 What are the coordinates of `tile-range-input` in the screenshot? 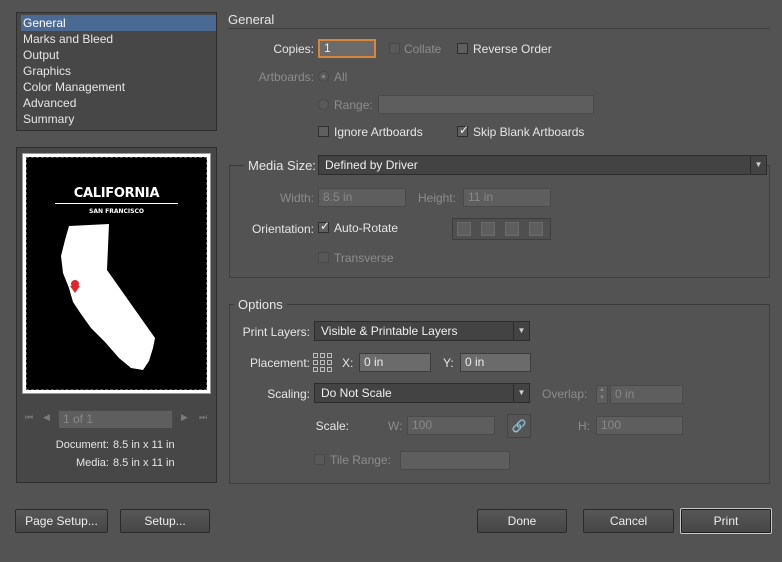 It's located at (455, 460).